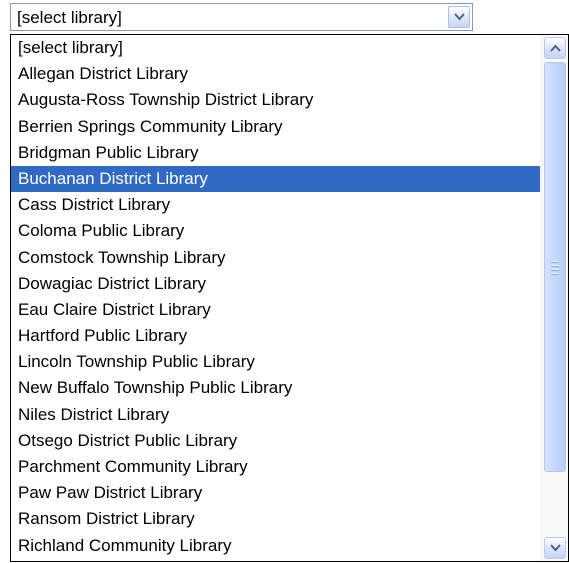 The width and height of the screenshot is (569, 563). What do you see at coordinates (275, 258) in the screenshot?
I see `list-item: Comstock Township Library` at bounding box center [275, 258].